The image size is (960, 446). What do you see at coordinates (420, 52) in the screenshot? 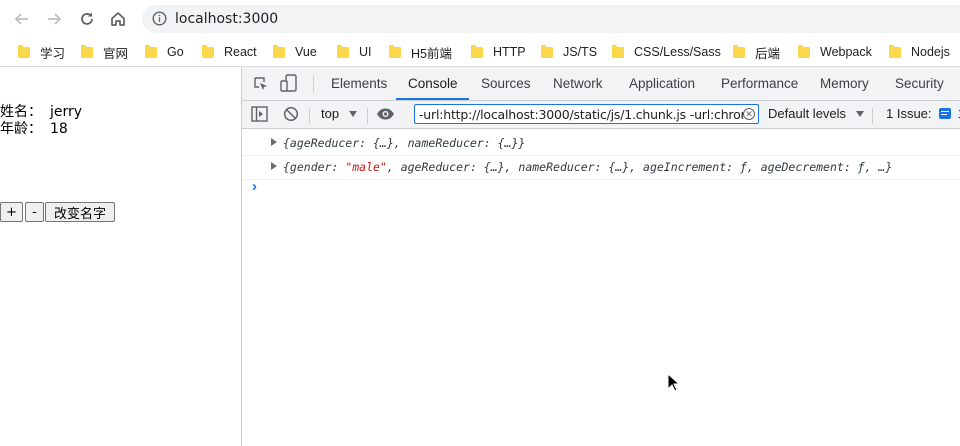
I see `bookmark-item: H5前端` at bounding box center [420, 52].